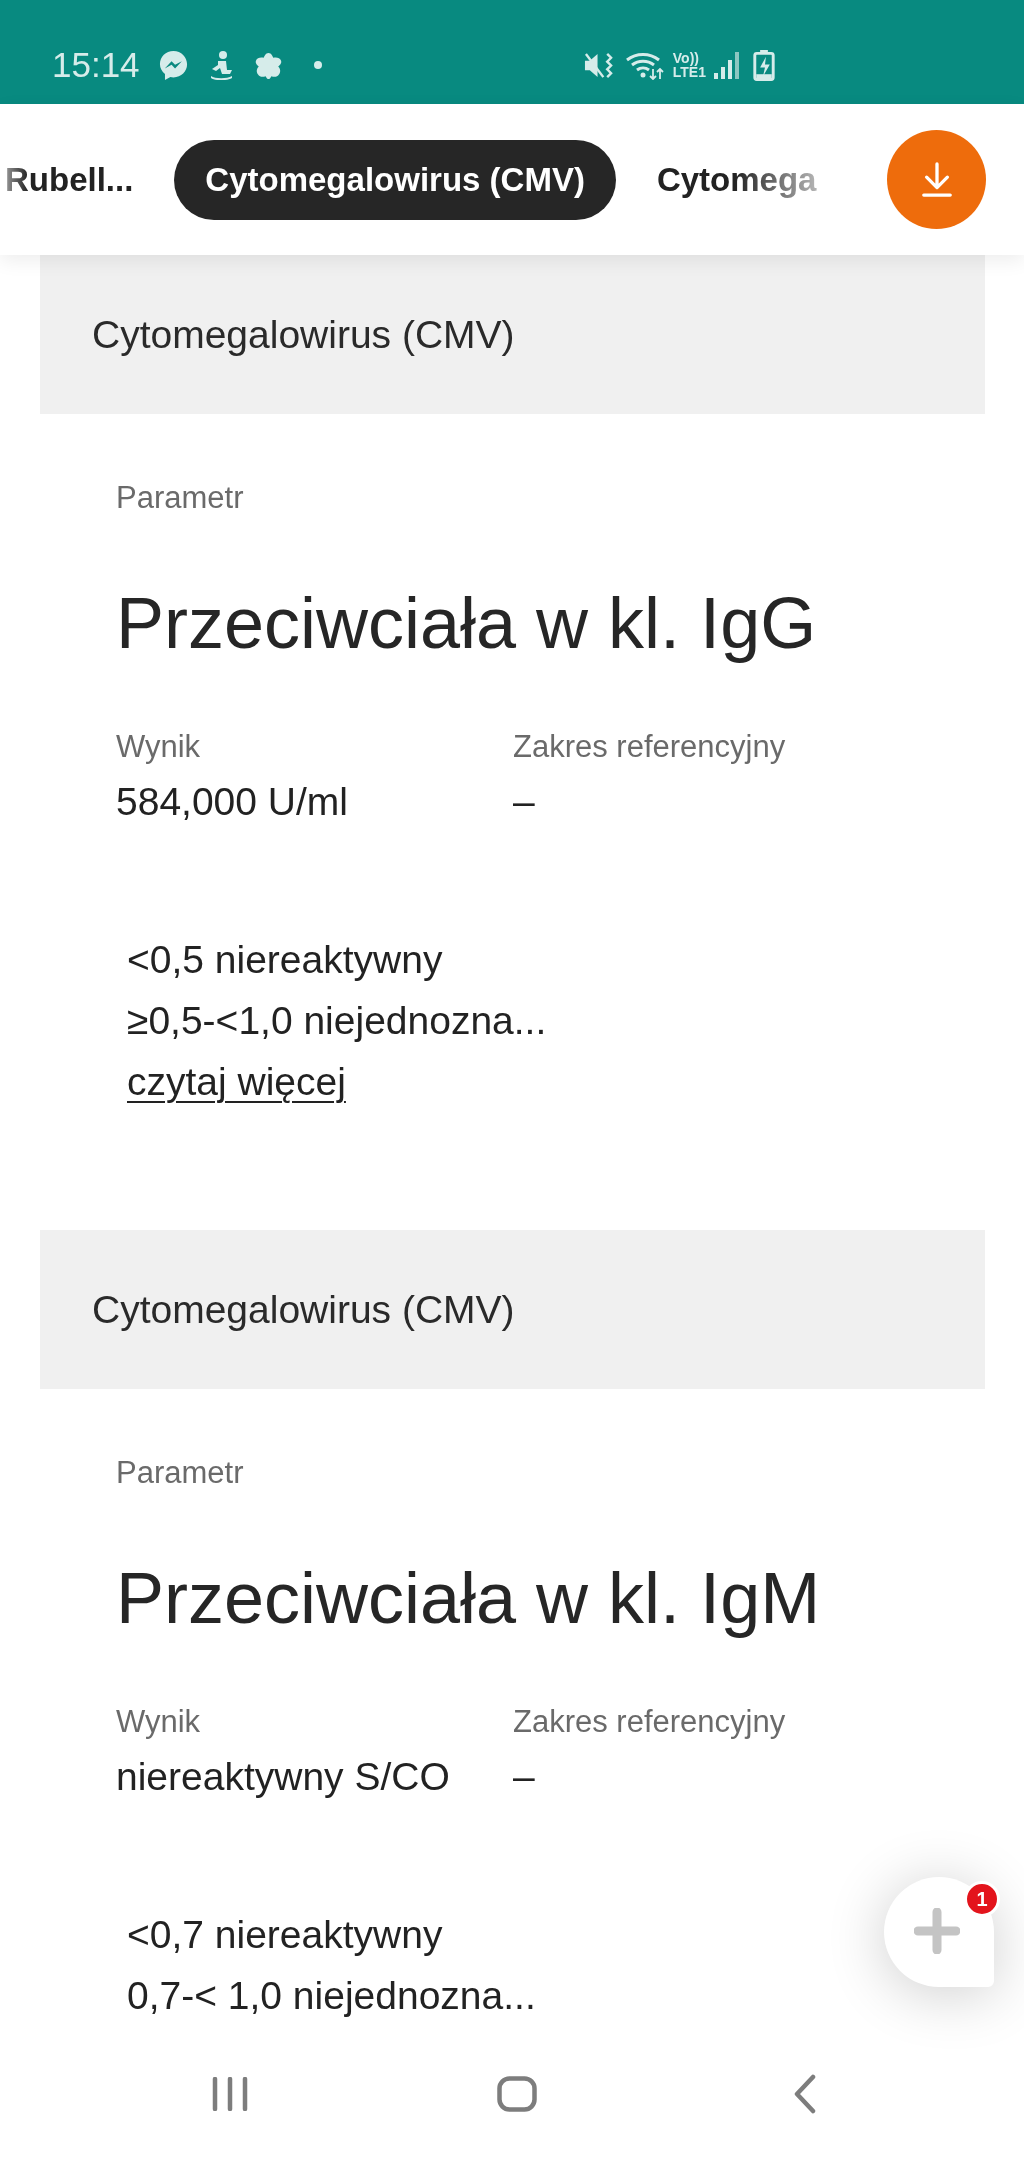 This screenshot has height=2161, width=1024. Describe the element at coordinates (468, 1598) in the screenshot. I see `parameter-name: Przeciwciała w kl. IgM` at that location.